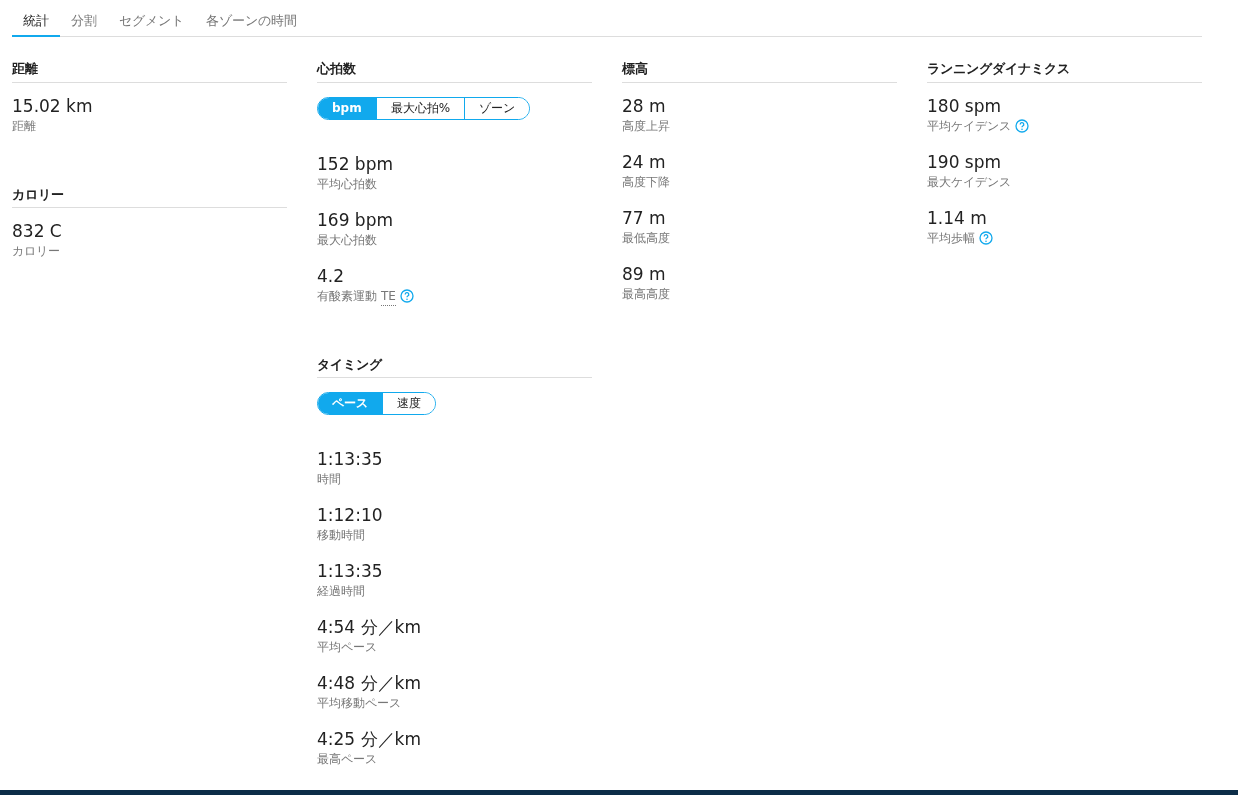 This screenshot has width=1238, height=795. Describe the element at coordinates (350, 515) in the screenshot. I see `stat-value: 1:12:10` at that location.